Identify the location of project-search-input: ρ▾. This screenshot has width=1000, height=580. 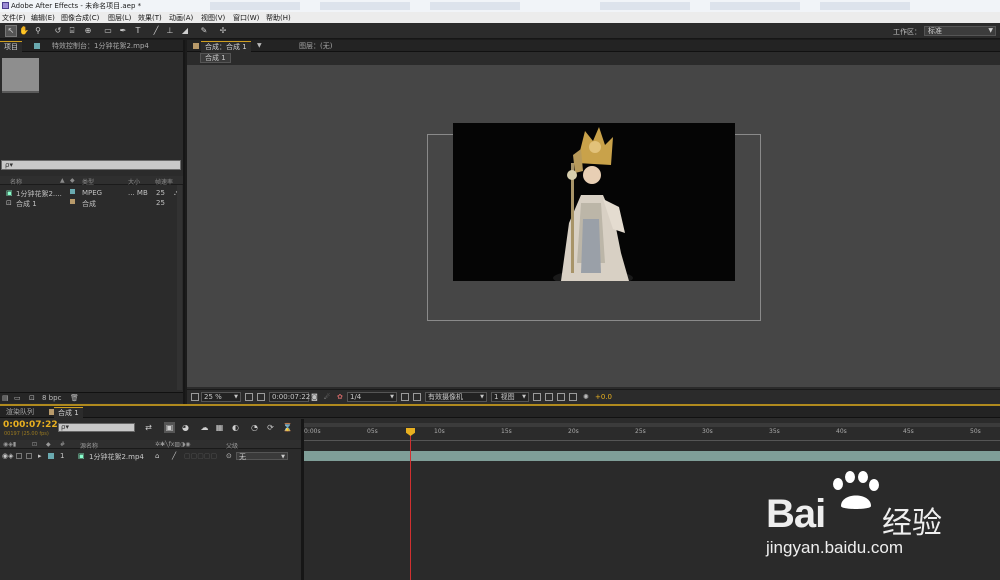
(91, 165).